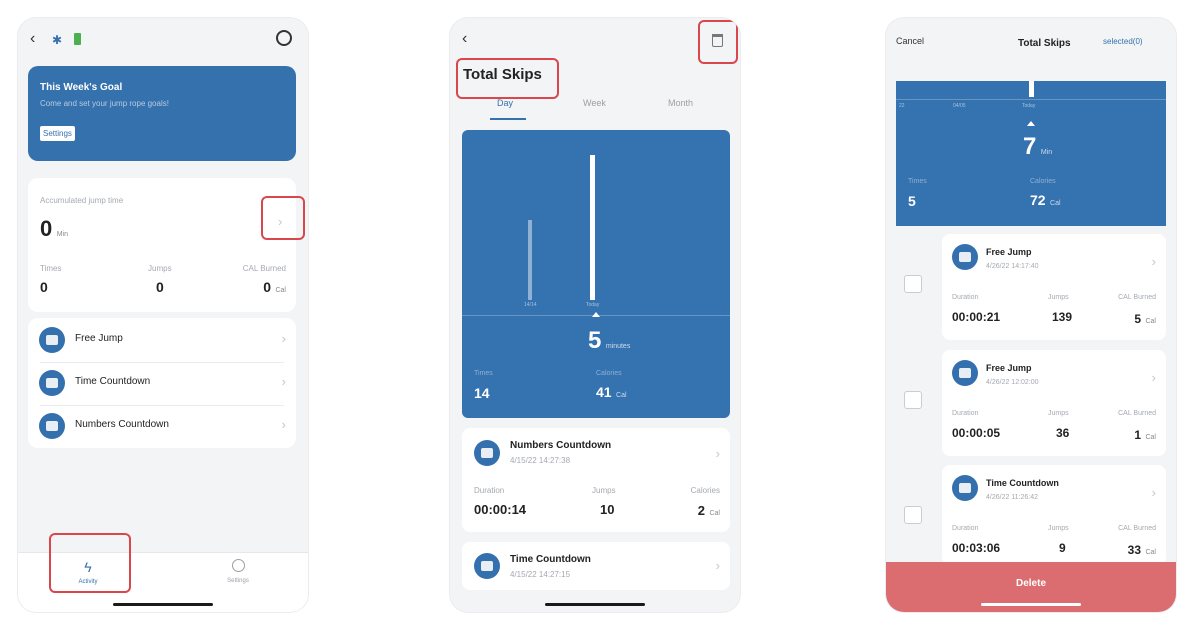 The width and height of the screenshot is (1196, 629). I want to click on tab-underline, so click(508, 119).